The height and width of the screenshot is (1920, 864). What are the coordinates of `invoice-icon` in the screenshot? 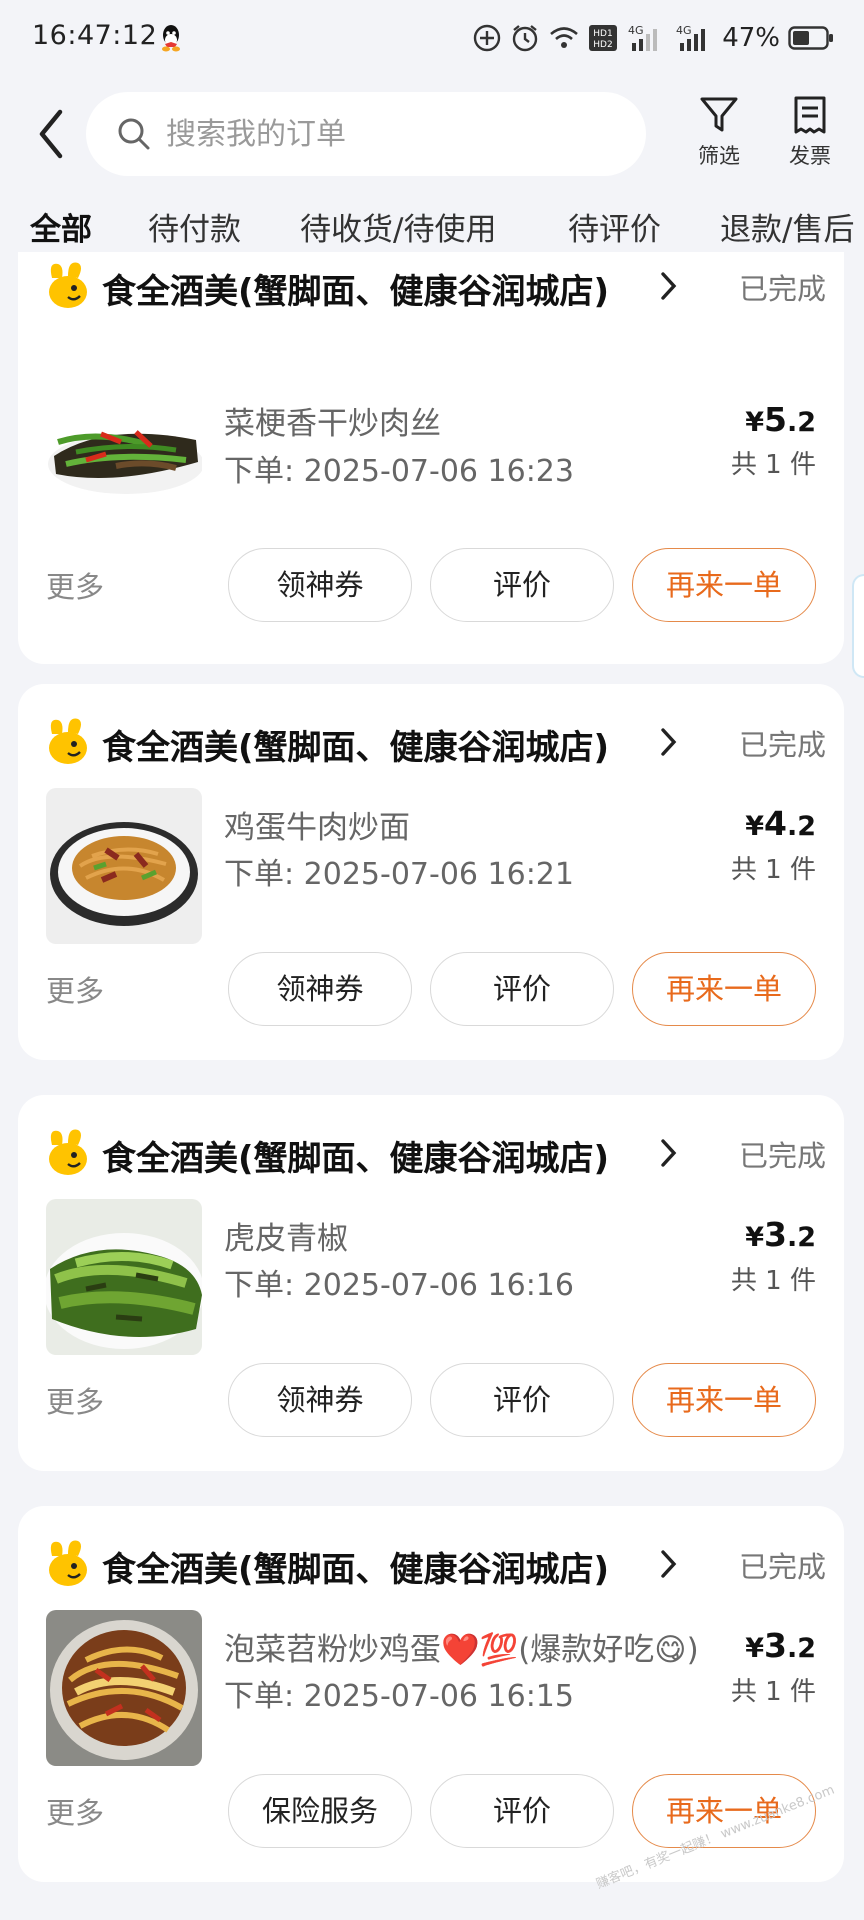 It's located at (810, 115).